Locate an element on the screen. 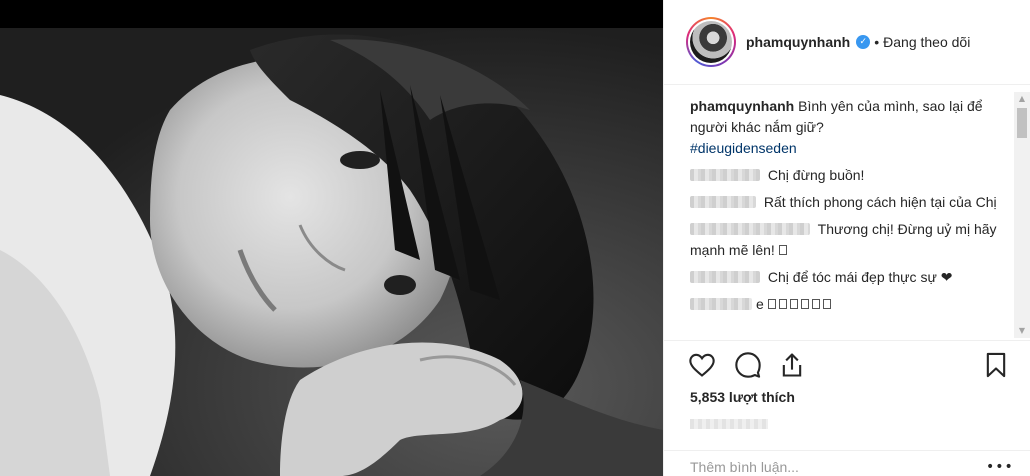  hashtag-link: #dieugidenseden is located at coordinates (850, 148).